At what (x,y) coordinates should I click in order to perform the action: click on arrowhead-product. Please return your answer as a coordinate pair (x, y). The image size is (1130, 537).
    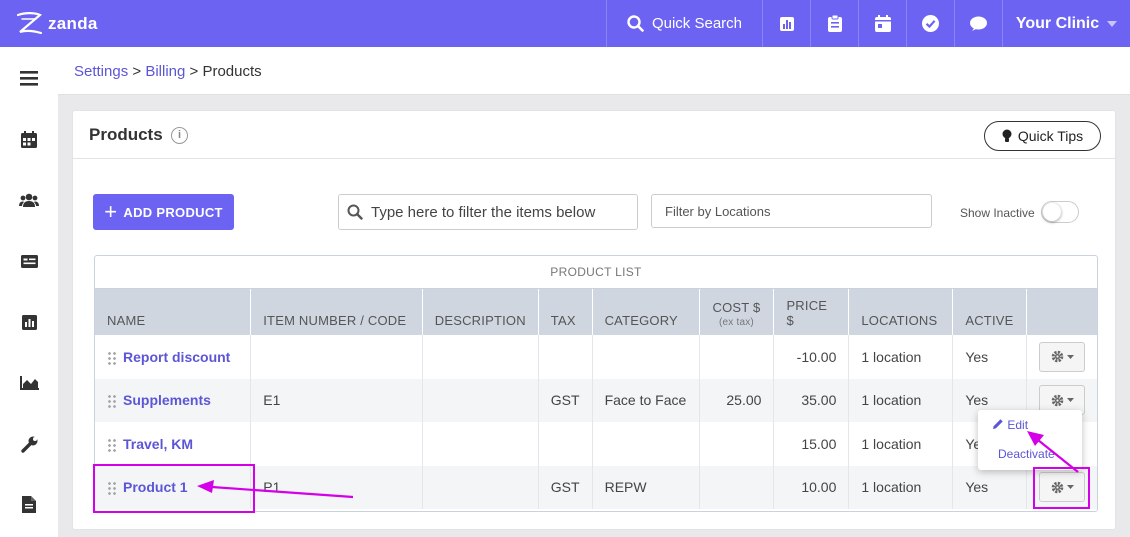
    Looking at the image, I should click on (205, 486).